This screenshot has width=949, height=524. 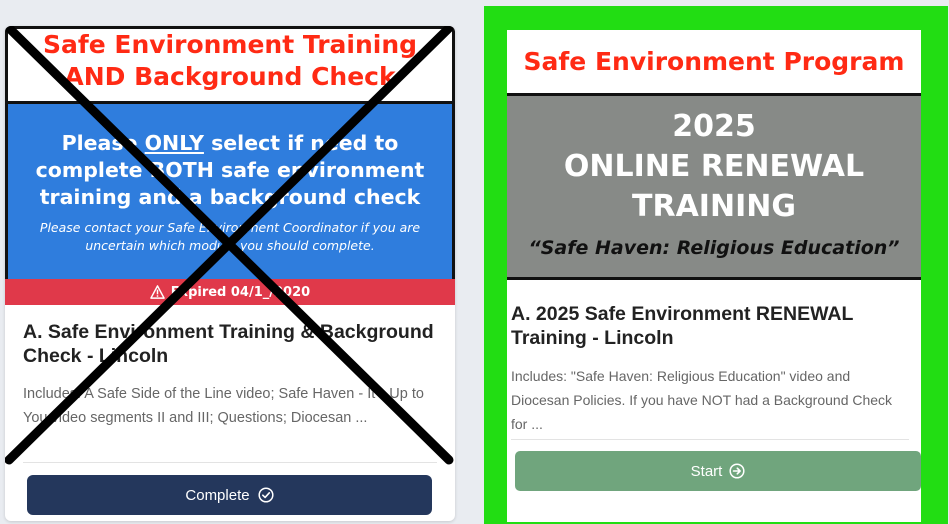 I want to click on arrow-right-circle-icon, so click(x=737, y=471).